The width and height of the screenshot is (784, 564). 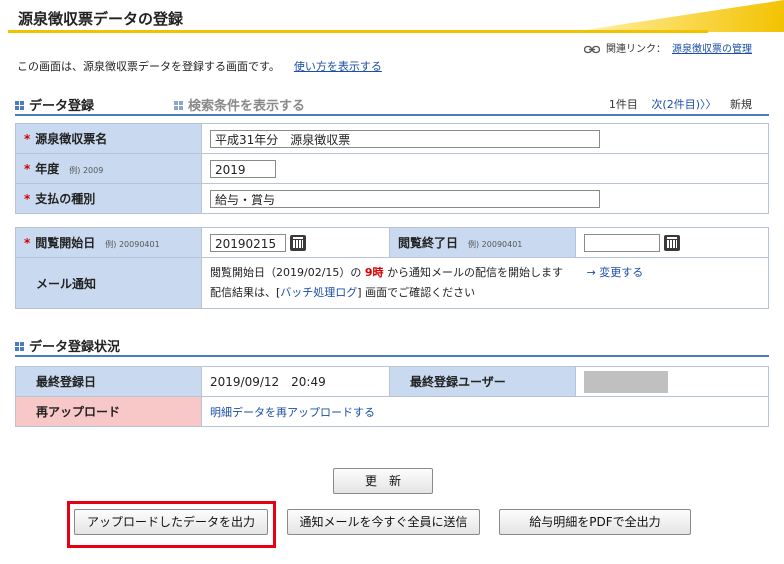 What do you see at coordinates (101, 19) in the screenshot?
I see `page-title: 源泉徴収票データの登録` at bounding box center [101, 19].